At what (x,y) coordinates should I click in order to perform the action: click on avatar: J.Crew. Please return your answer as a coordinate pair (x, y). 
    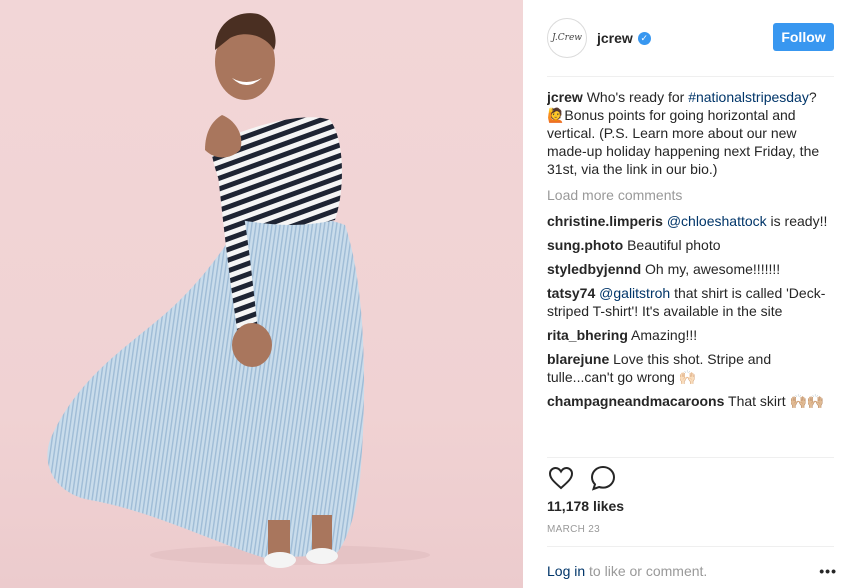
    Looking at the image, I should click on (567, 38).